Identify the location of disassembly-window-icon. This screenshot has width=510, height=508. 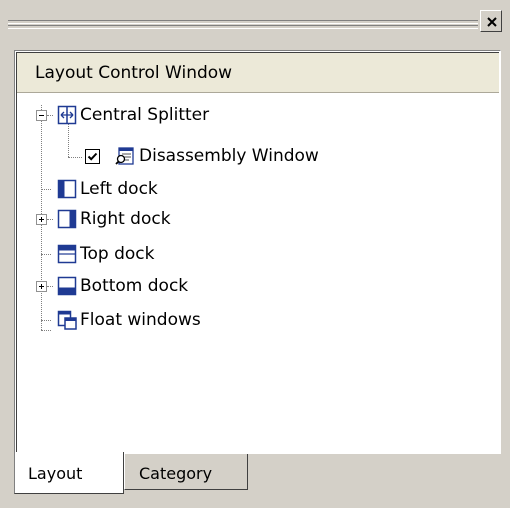
(124, 156).